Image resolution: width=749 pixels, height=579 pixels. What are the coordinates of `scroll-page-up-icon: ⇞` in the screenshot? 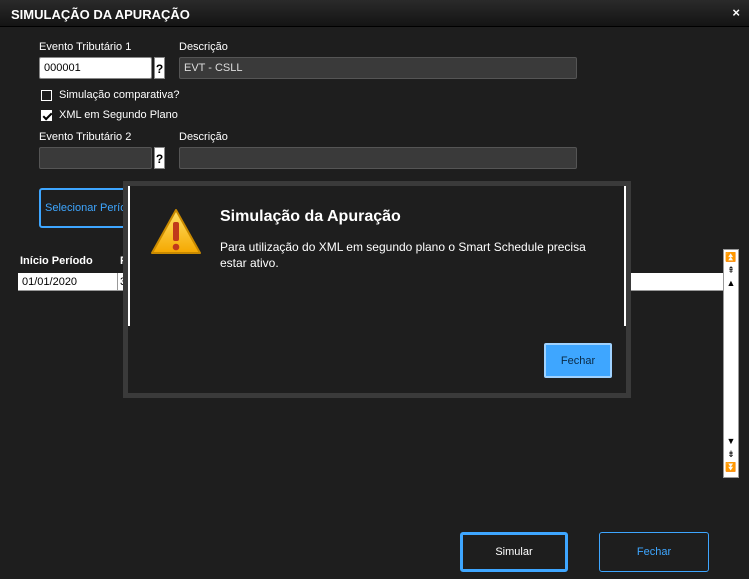 It's located at (731, 270).